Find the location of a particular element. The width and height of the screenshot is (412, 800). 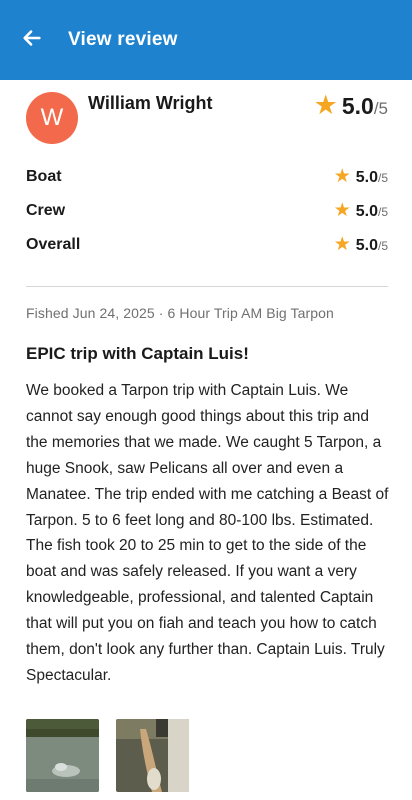

rating-row-overall: Overall ★ 5.0 /5 is located at coordinates (207, 245).